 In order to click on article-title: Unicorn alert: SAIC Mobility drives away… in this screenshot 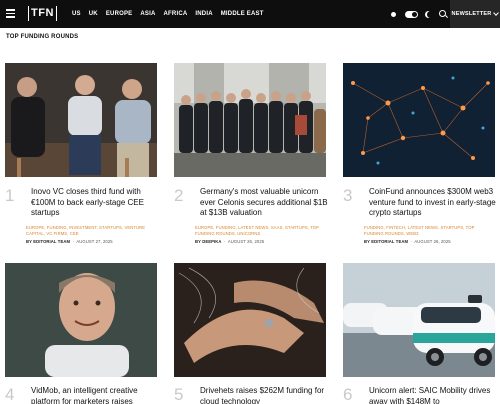, I will do `click(433, 395)`.